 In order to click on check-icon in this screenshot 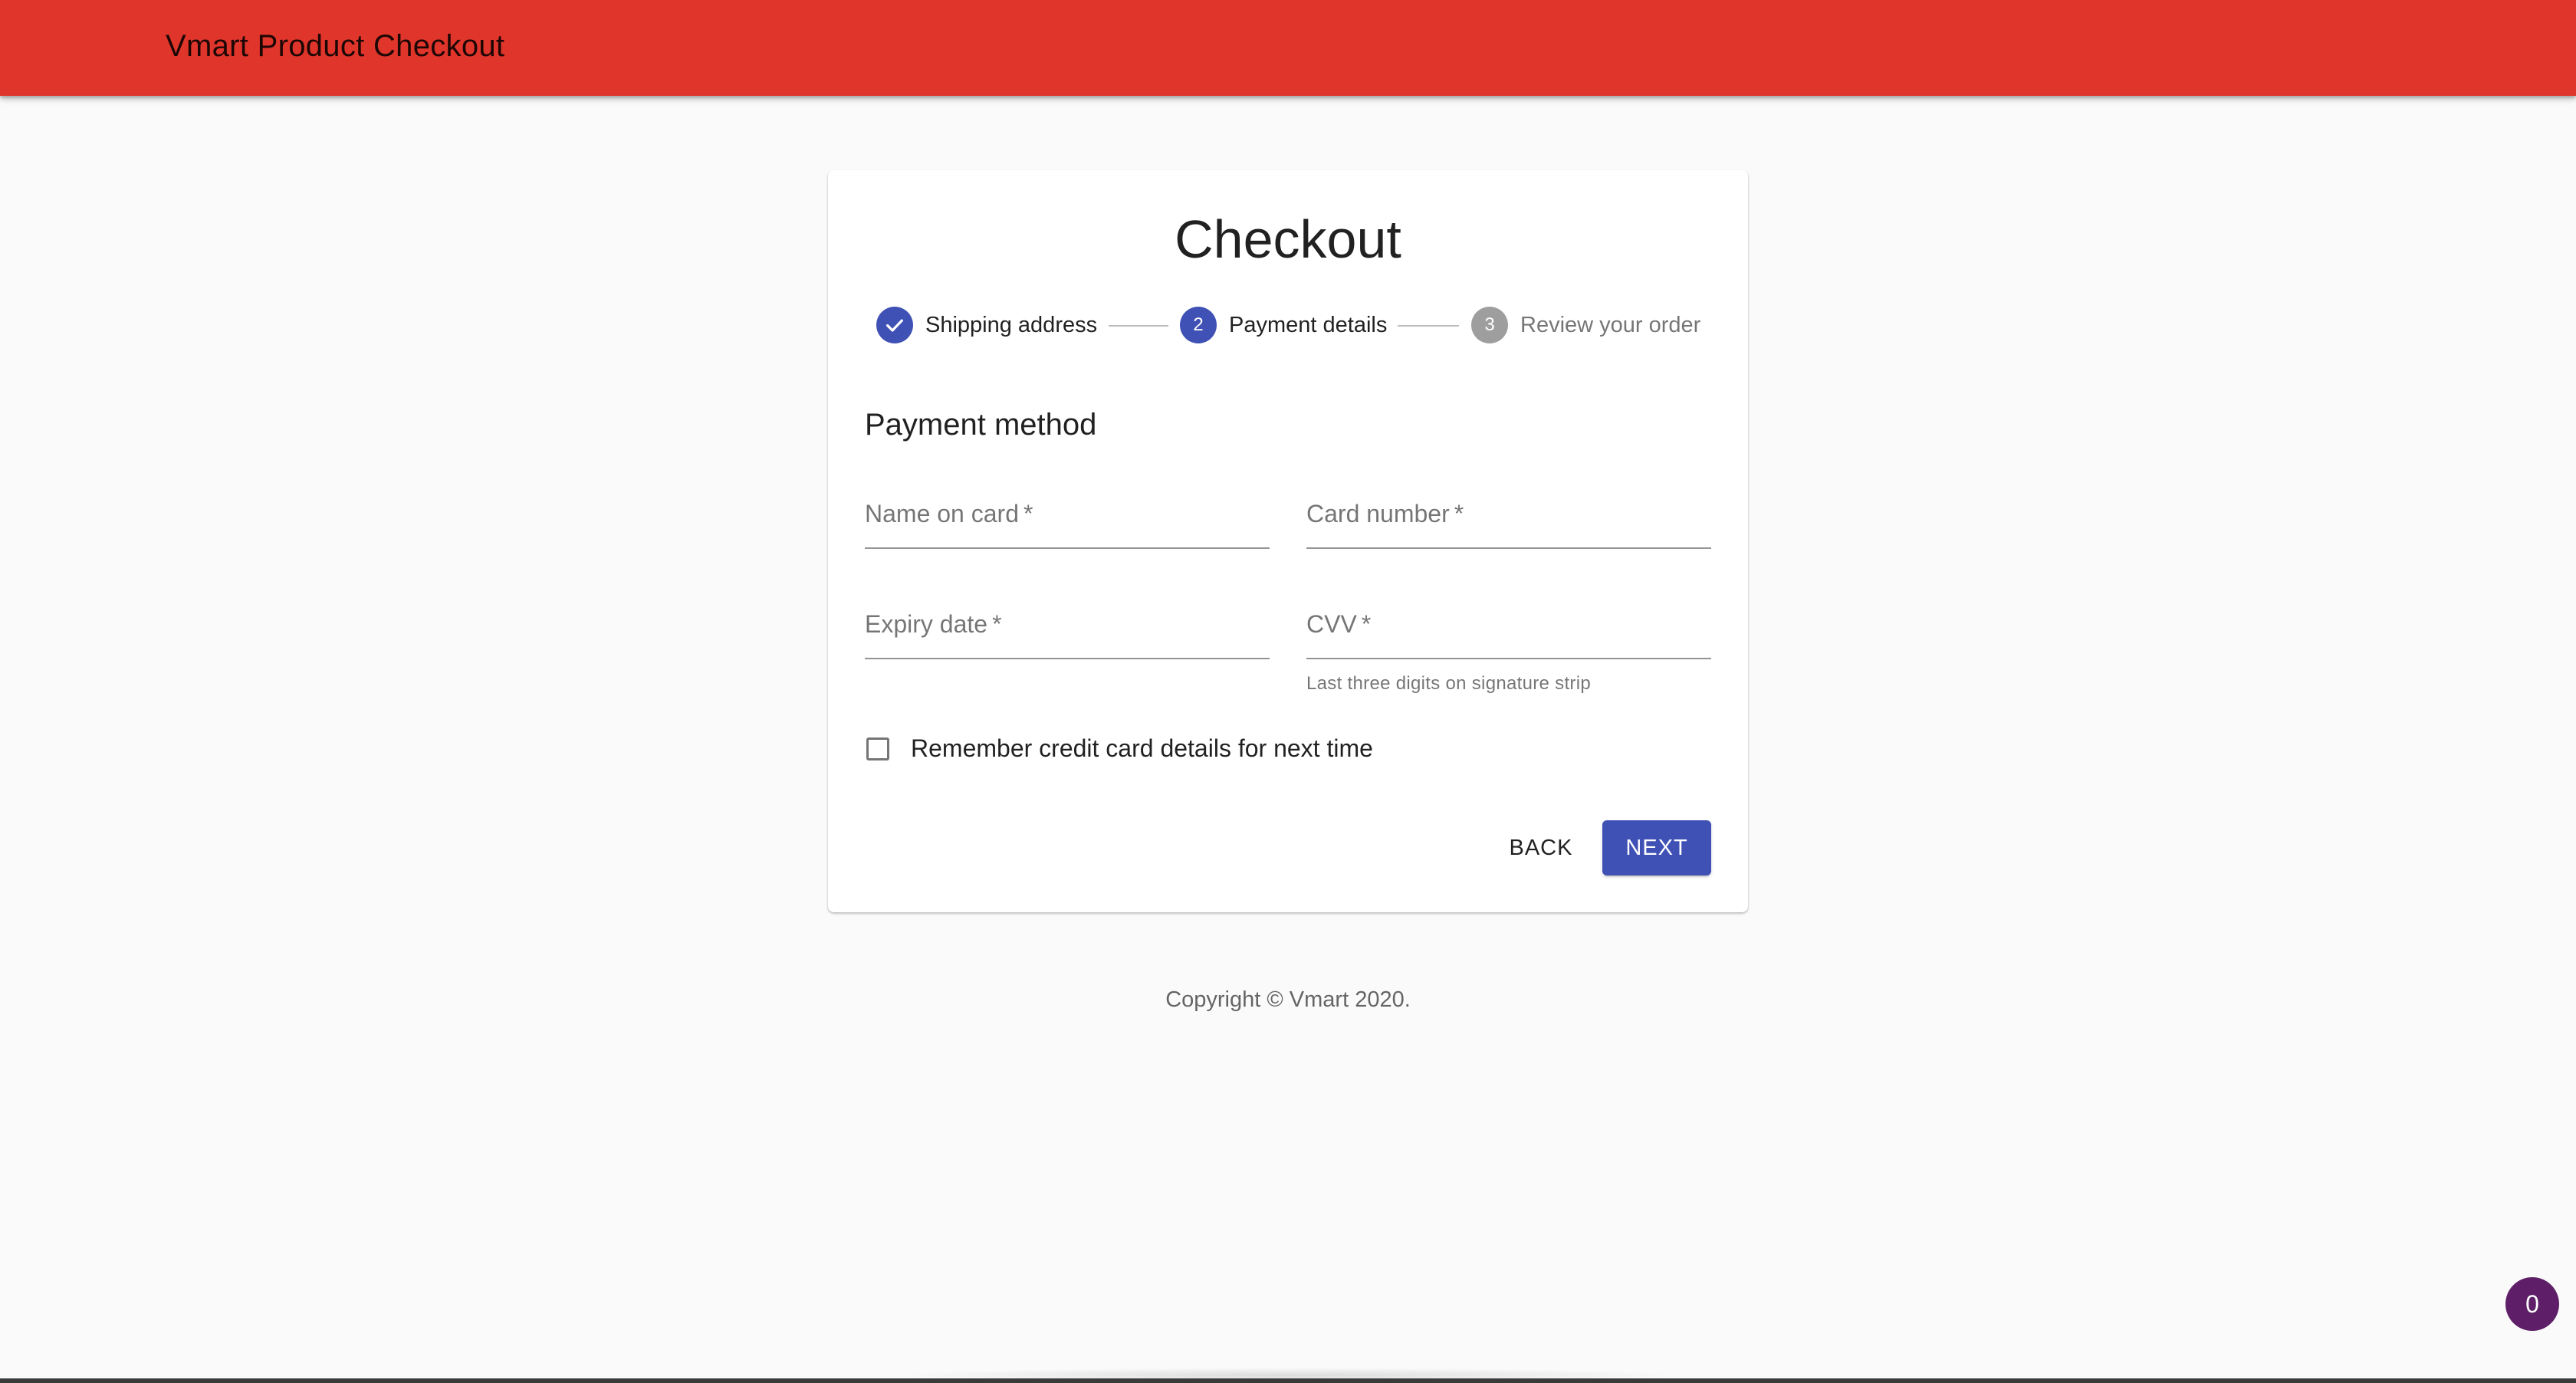, I will do `click(895, 325)`.